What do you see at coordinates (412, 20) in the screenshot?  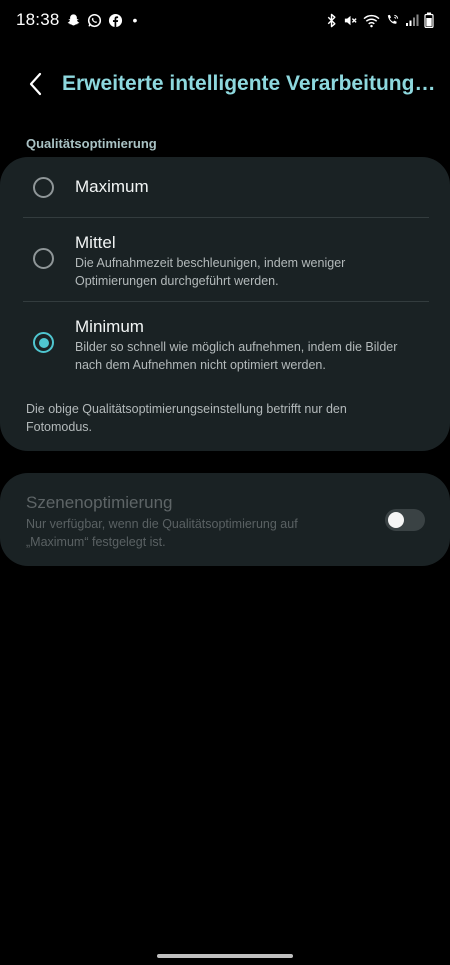 I see `signal-icon` at bounding box center [412, 20].